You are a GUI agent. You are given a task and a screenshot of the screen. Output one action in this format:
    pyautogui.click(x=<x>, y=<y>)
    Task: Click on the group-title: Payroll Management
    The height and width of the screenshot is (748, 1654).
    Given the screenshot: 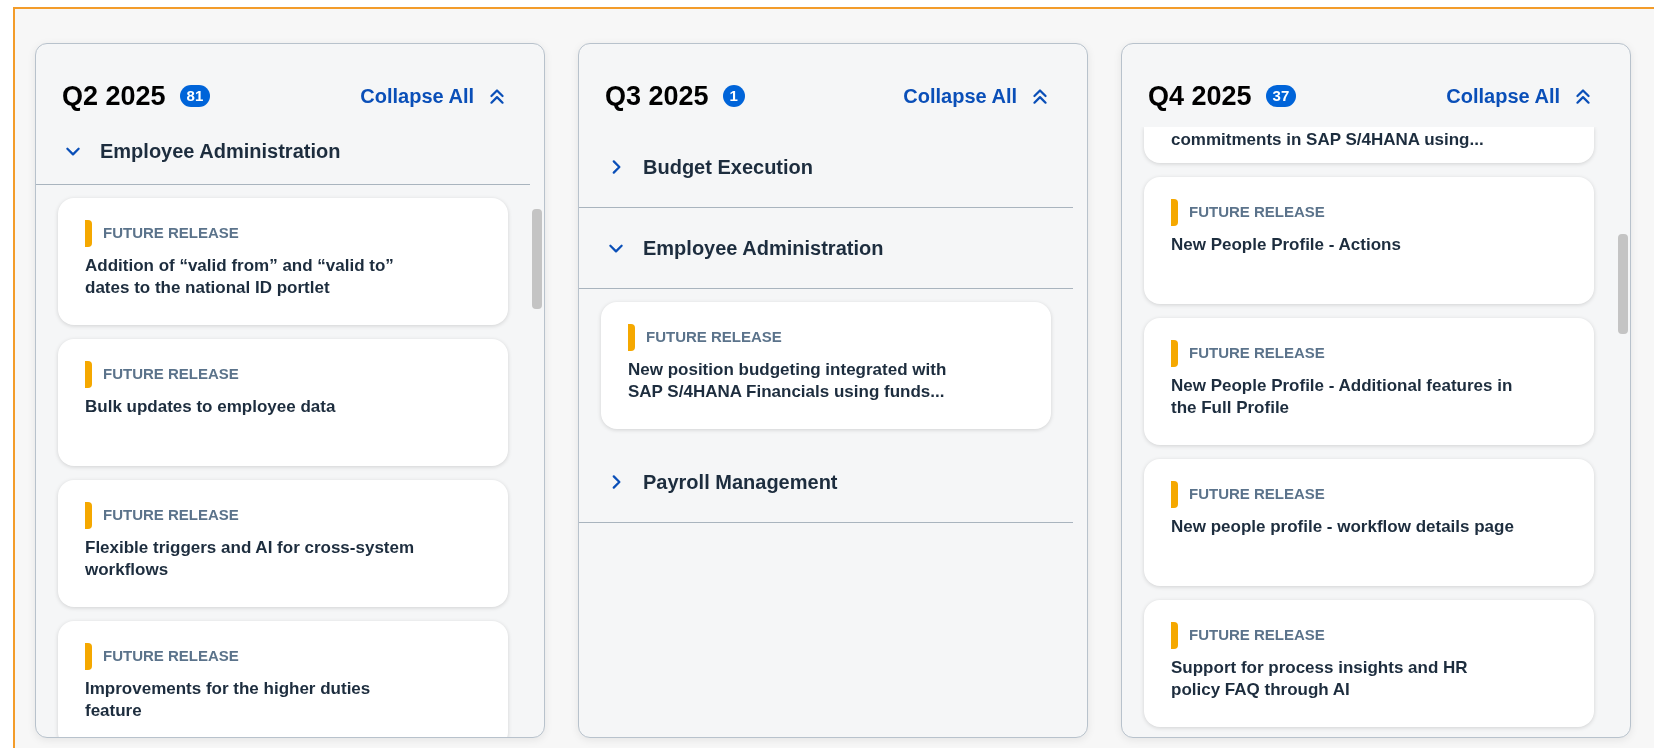 What is the action you would take?
    pyautogui.click(x=740, y=482)
    